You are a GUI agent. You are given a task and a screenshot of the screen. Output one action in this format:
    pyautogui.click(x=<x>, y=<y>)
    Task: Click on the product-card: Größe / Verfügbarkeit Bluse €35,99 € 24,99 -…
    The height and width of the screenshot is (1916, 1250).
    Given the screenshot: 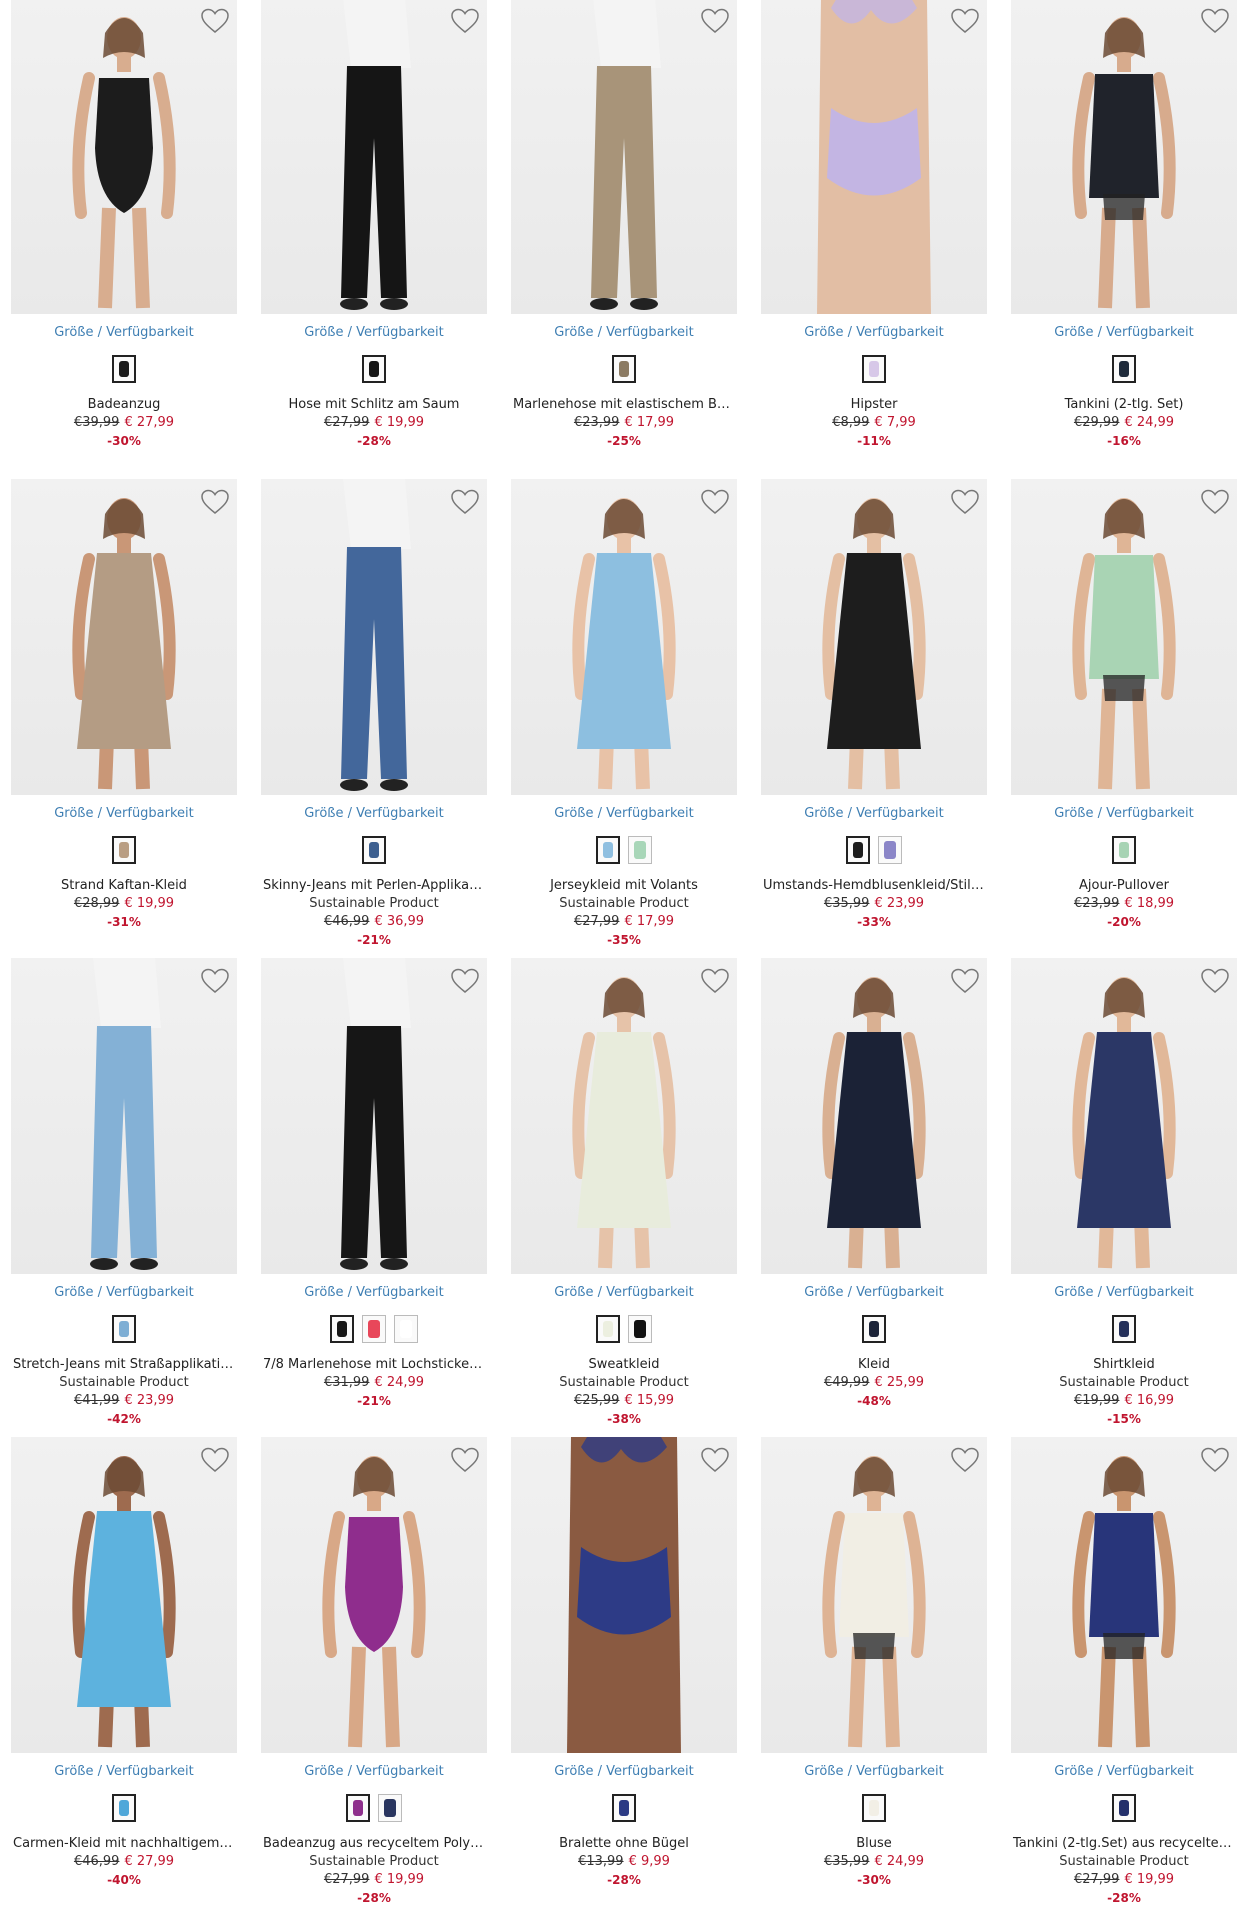 What is the action you would take?
    pyautogui.click(x=874, y=1676)
    